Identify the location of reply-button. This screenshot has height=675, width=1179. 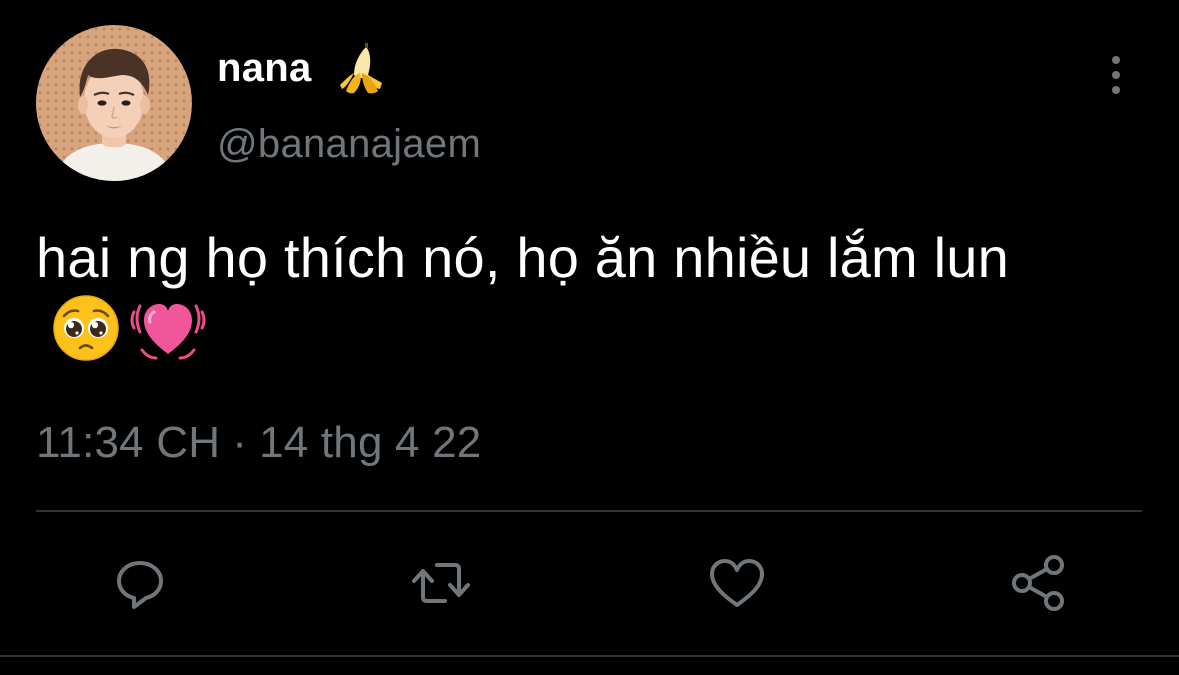
(140, 583).